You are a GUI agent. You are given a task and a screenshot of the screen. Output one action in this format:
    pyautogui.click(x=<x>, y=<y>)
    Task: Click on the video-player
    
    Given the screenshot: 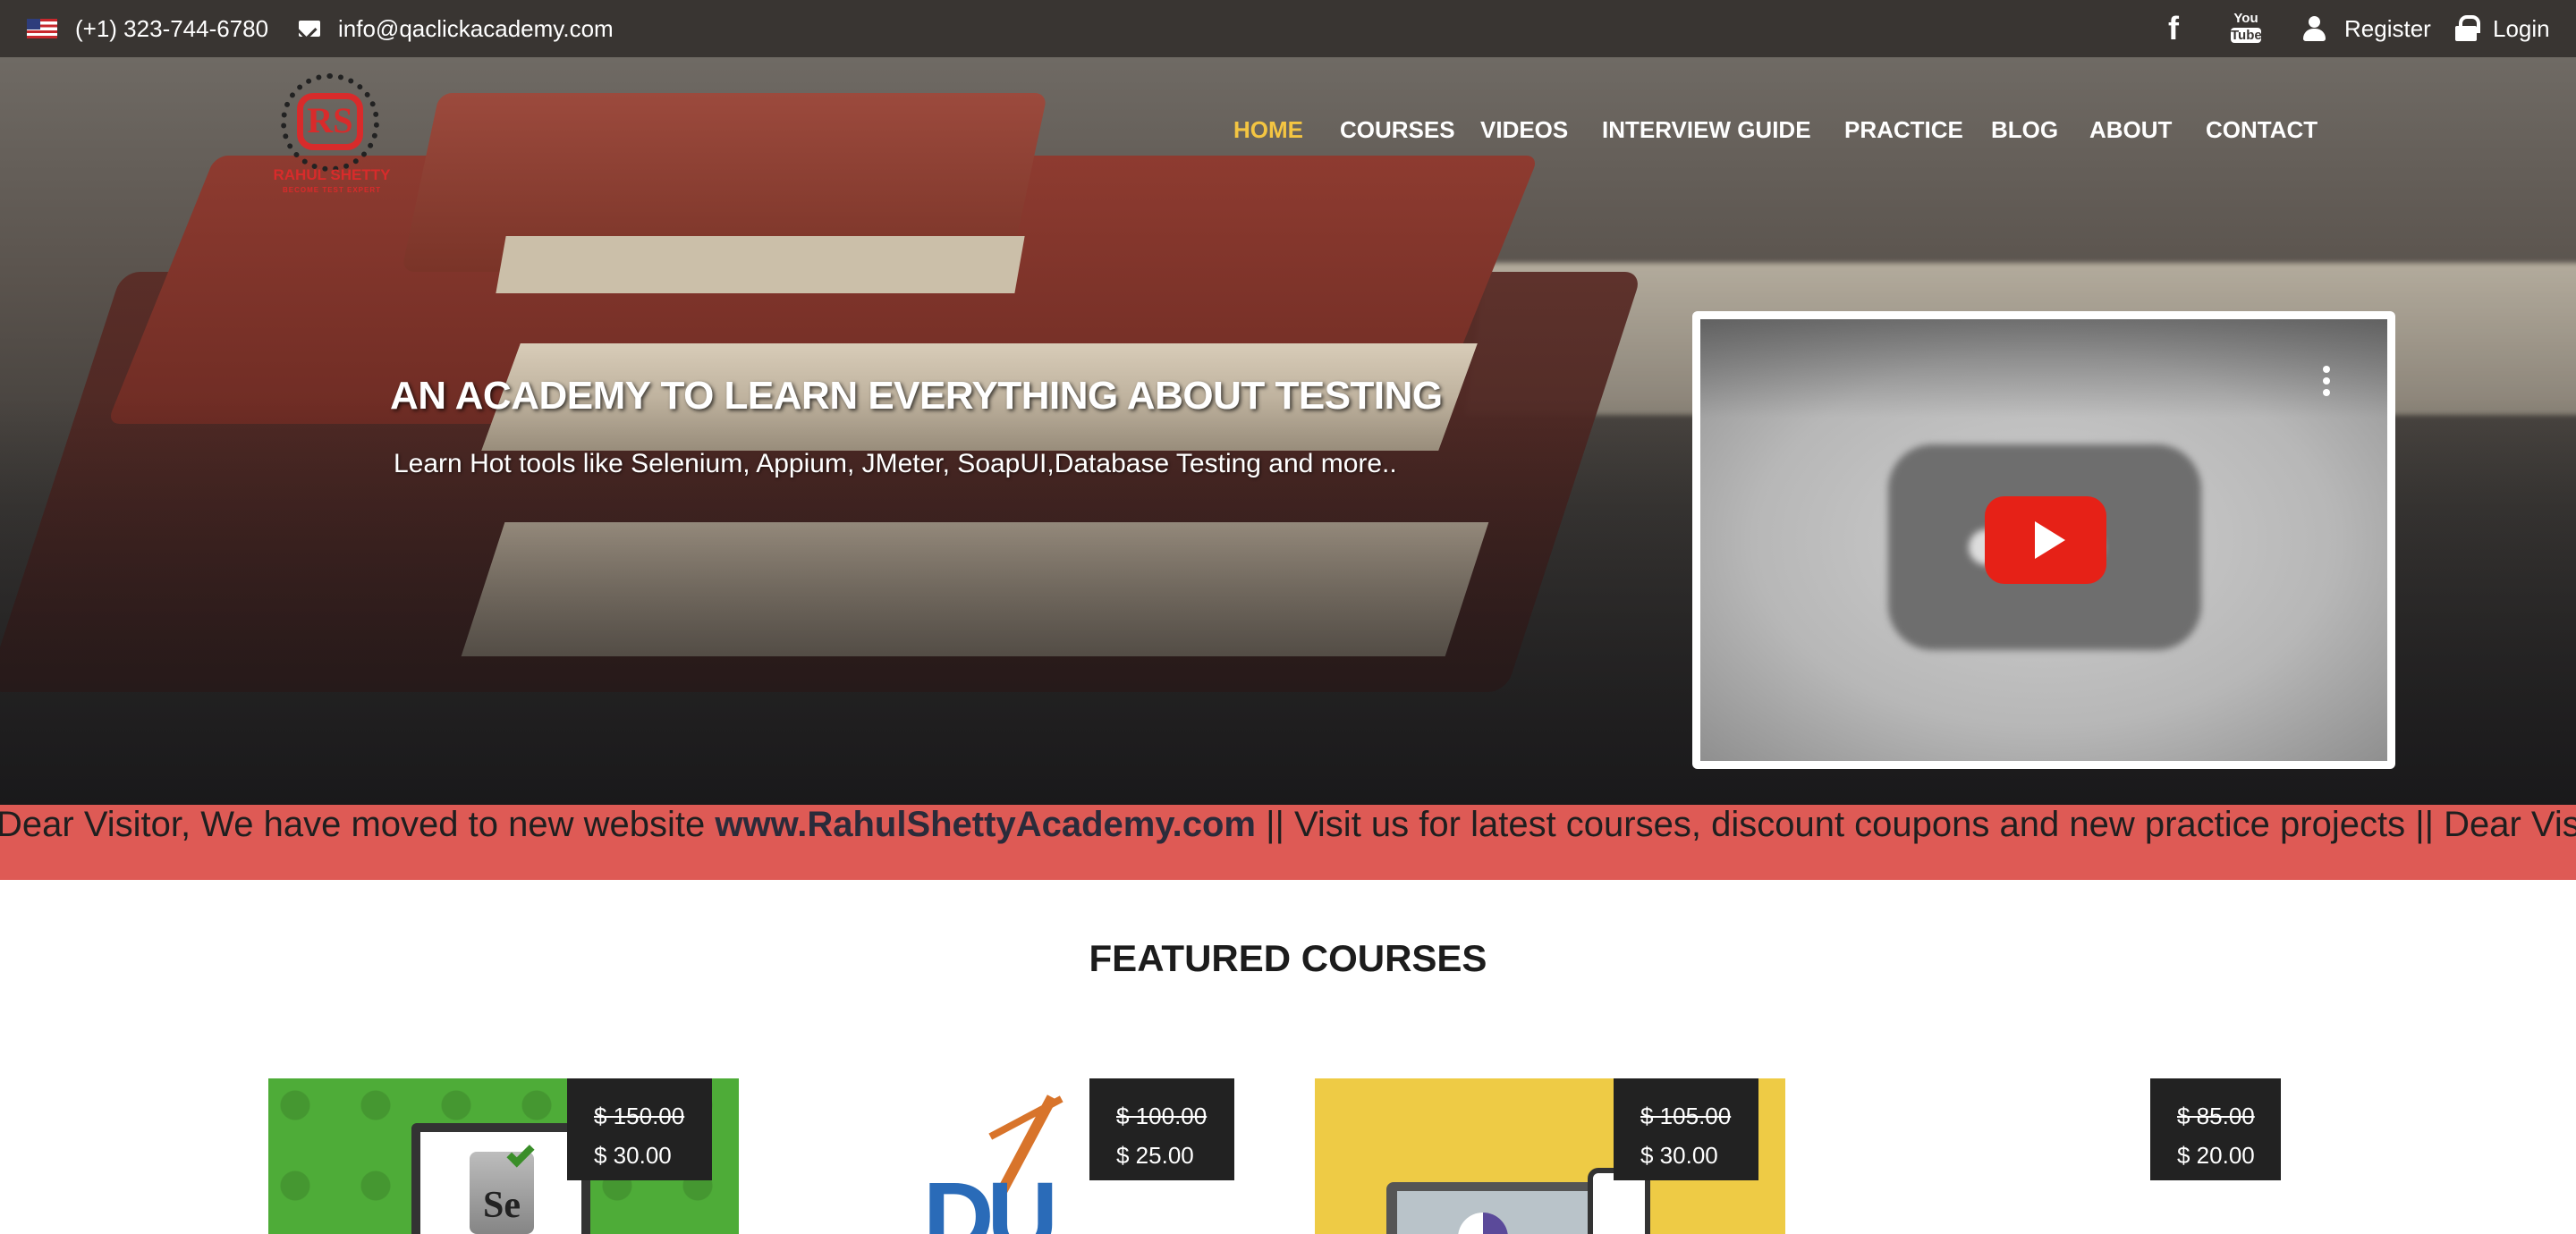 What is the action you would take?
    pyautogui.click(x=2043, y=540)
    